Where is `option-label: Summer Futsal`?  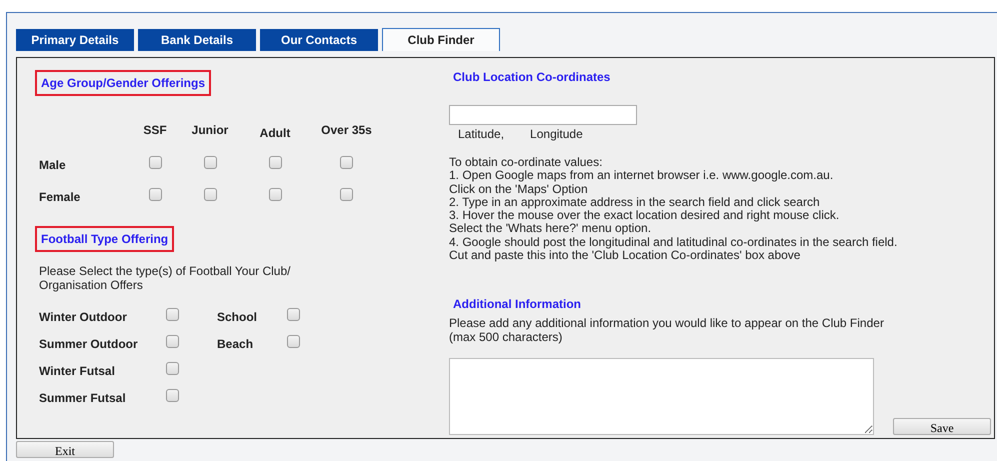 option-label: Summer Futsal is located at coordinates (83, 398).